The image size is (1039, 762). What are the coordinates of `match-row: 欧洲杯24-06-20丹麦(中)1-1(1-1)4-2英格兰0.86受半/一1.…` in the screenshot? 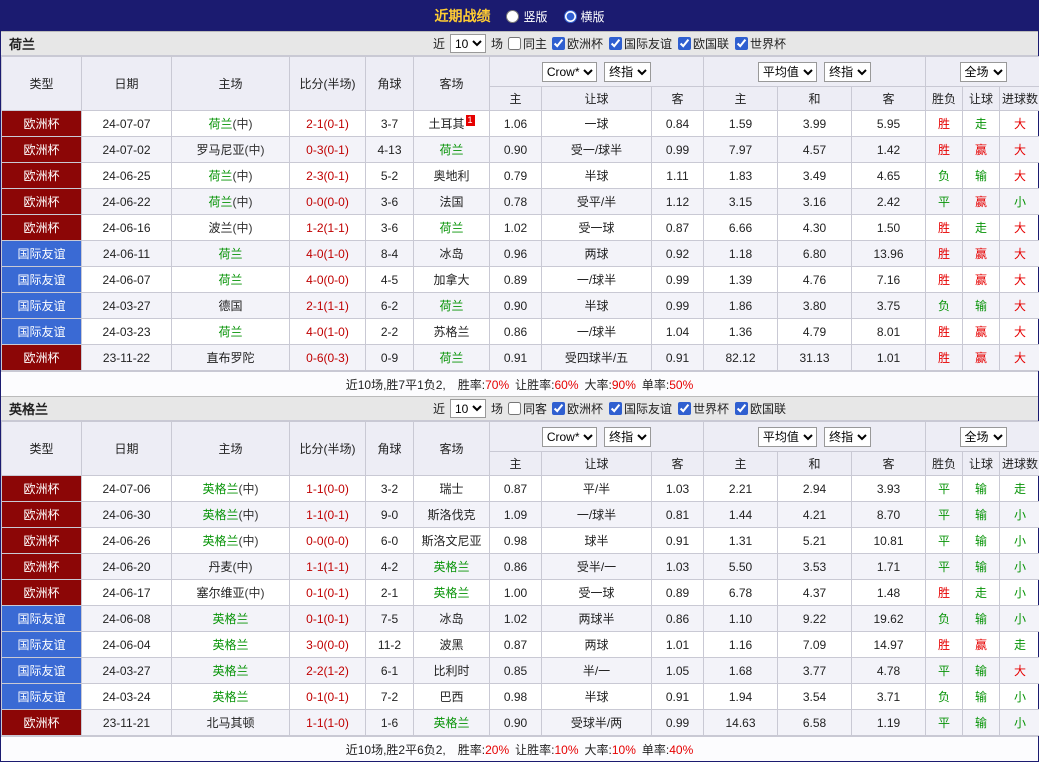 It's located at (520, 567).